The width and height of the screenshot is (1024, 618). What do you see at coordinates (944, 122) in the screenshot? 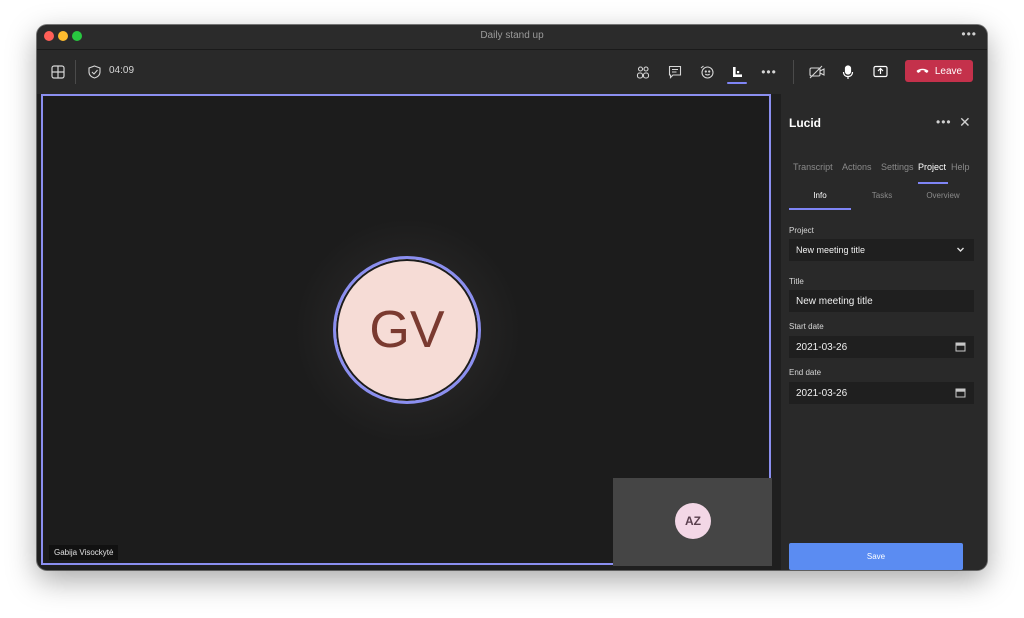
I see `panel-more-icon: •••` at bounding box center [944, 122].